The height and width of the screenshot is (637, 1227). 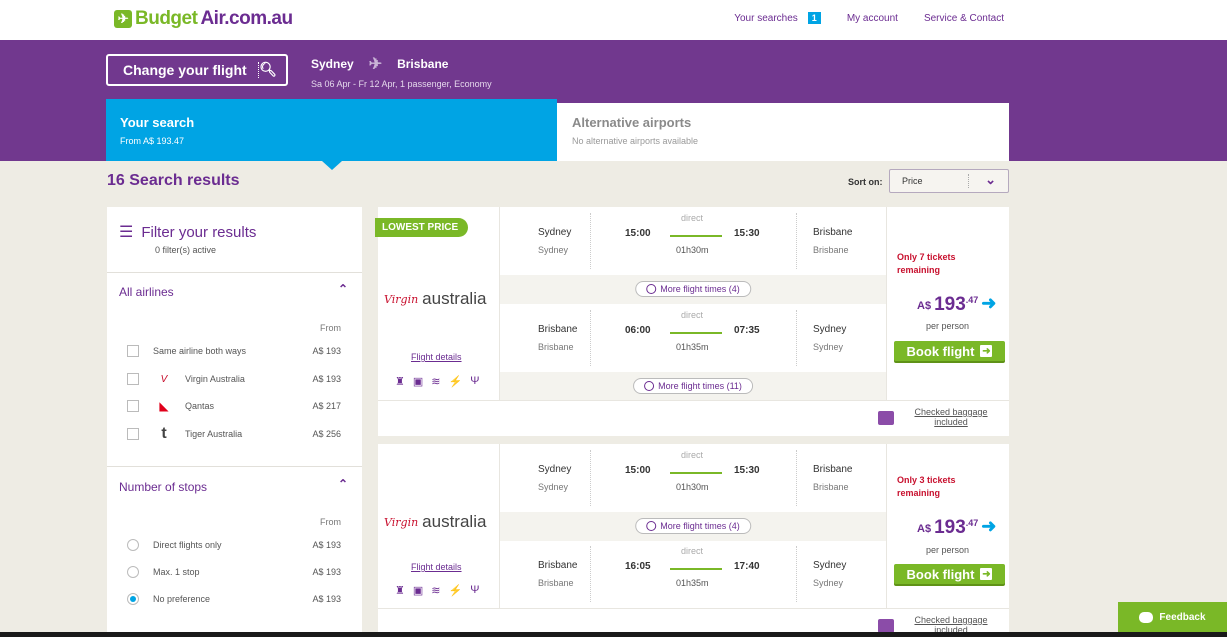 What do you see at coordinates (176, 572) in the screenshot?
I see `option-label: Max. 1 stop` at bounding box center [176, 572].